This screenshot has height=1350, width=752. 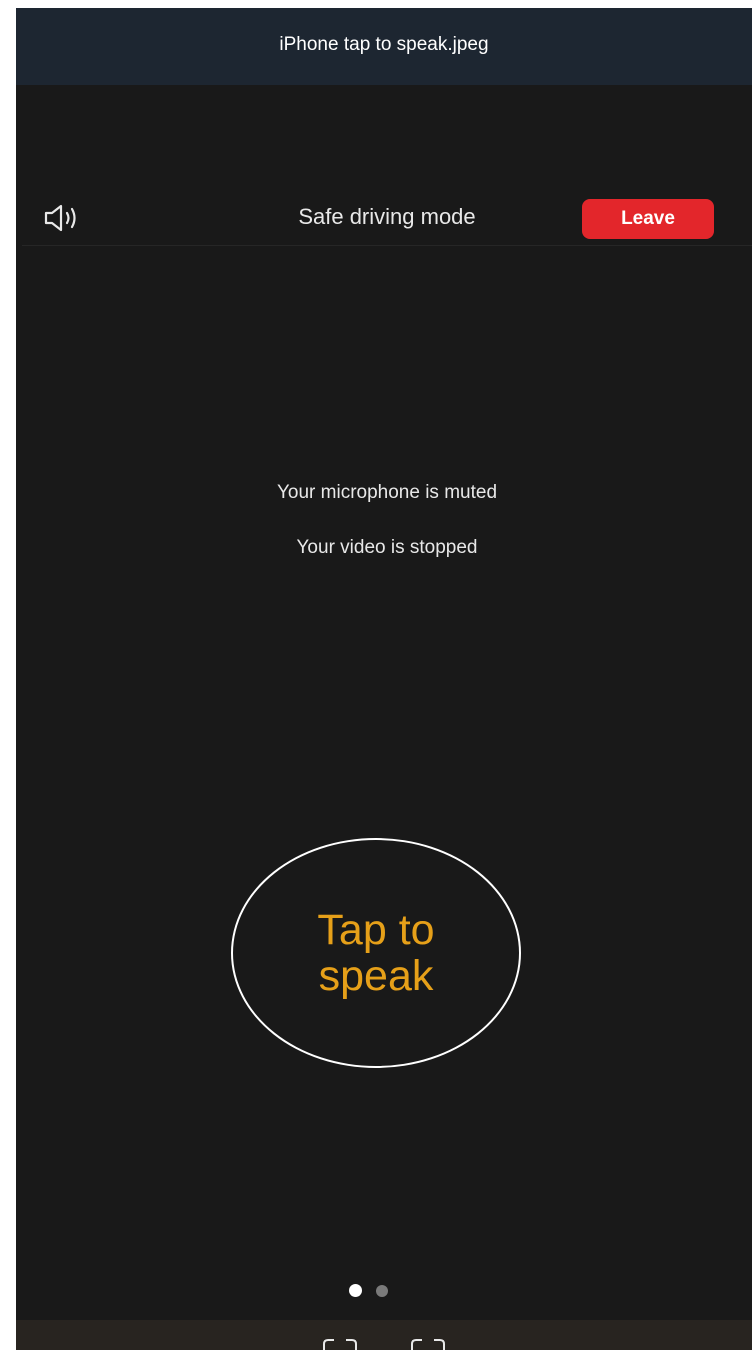 What do you see at coordinates (384, 1335) in the screenshot?
I see `viewer-bottom-toolbar` at bounding box center [384, 1335].